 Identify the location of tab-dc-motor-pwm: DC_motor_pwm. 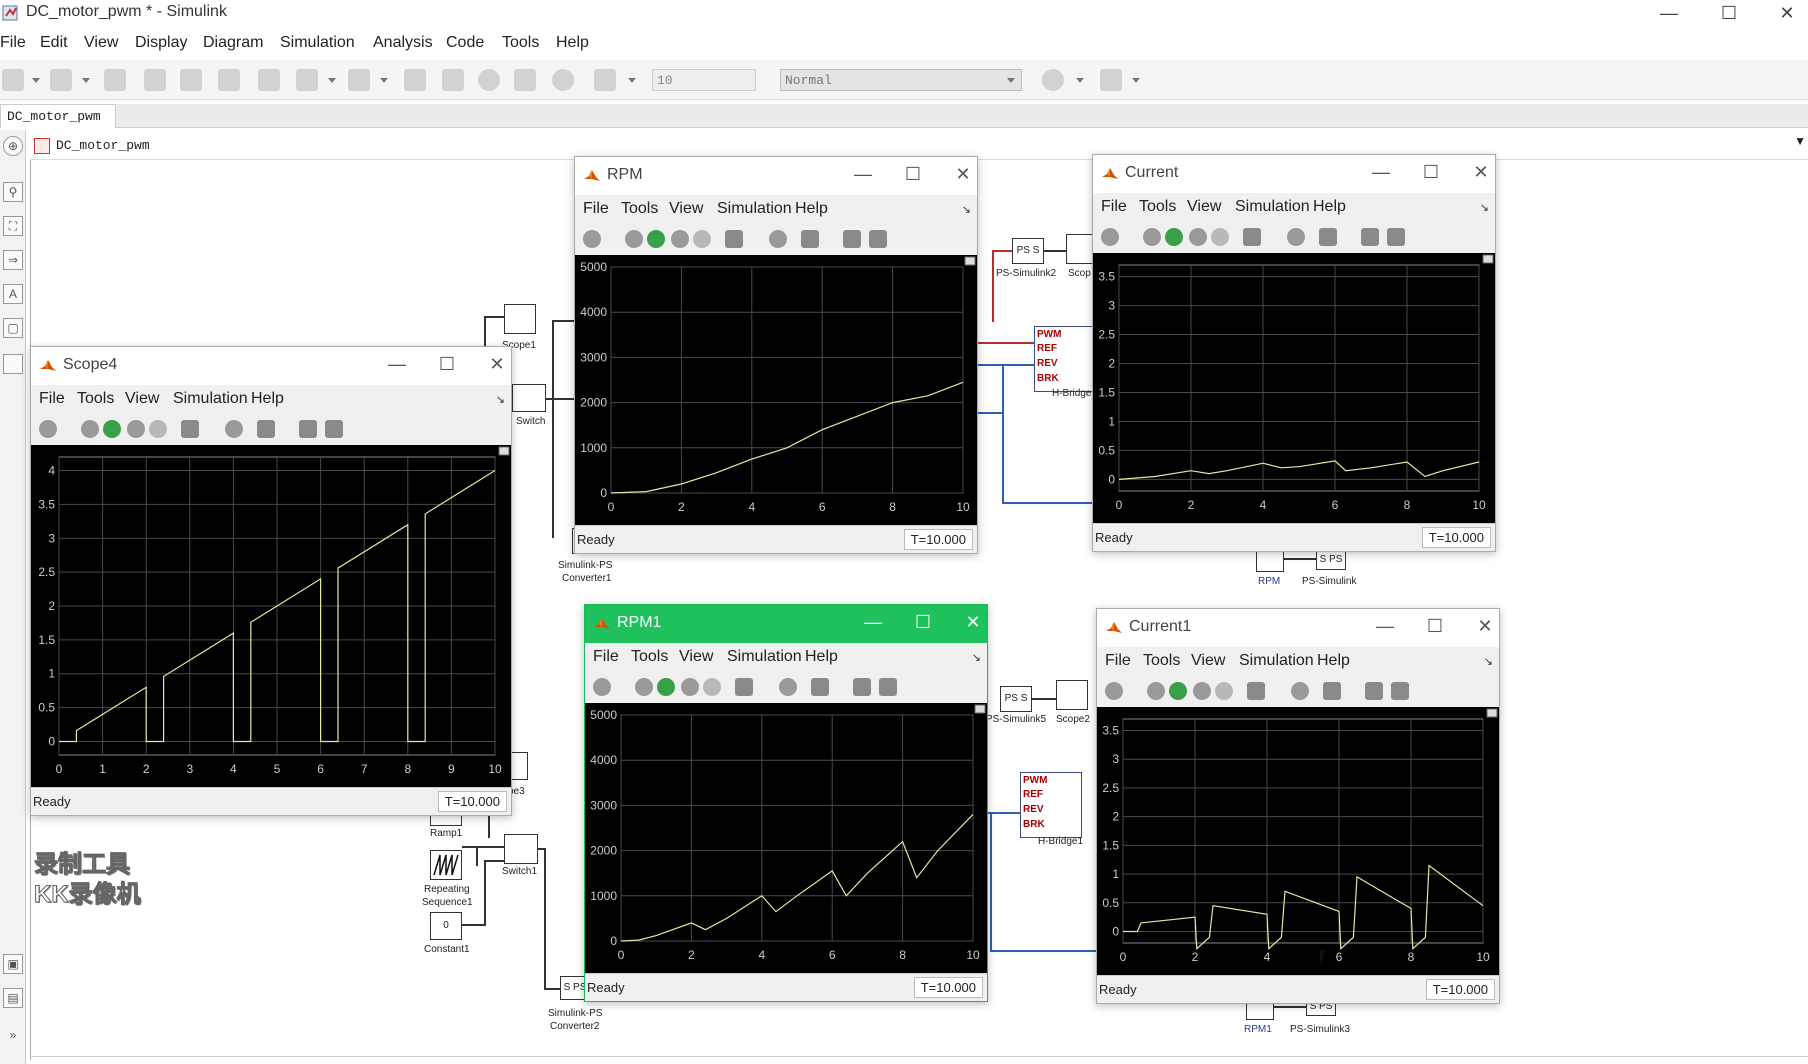
(58, 116).